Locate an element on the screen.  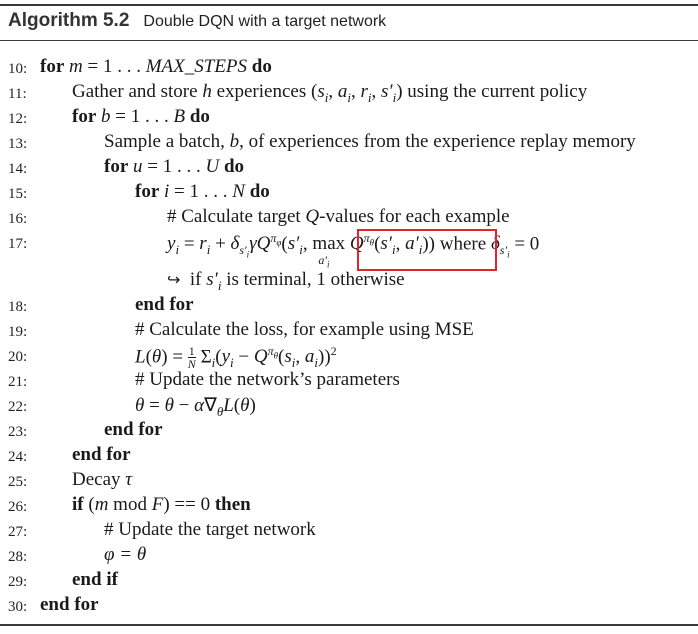
line-number: 20: is located at coordinates (18, 357).